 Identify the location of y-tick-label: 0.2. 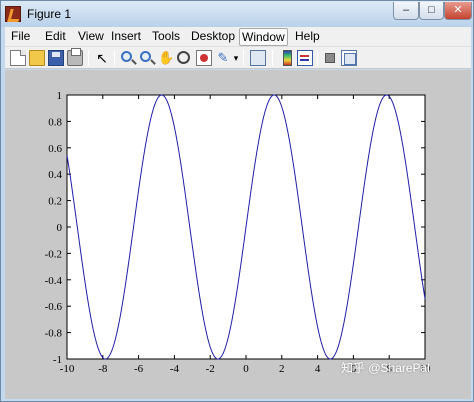
(55, 202).